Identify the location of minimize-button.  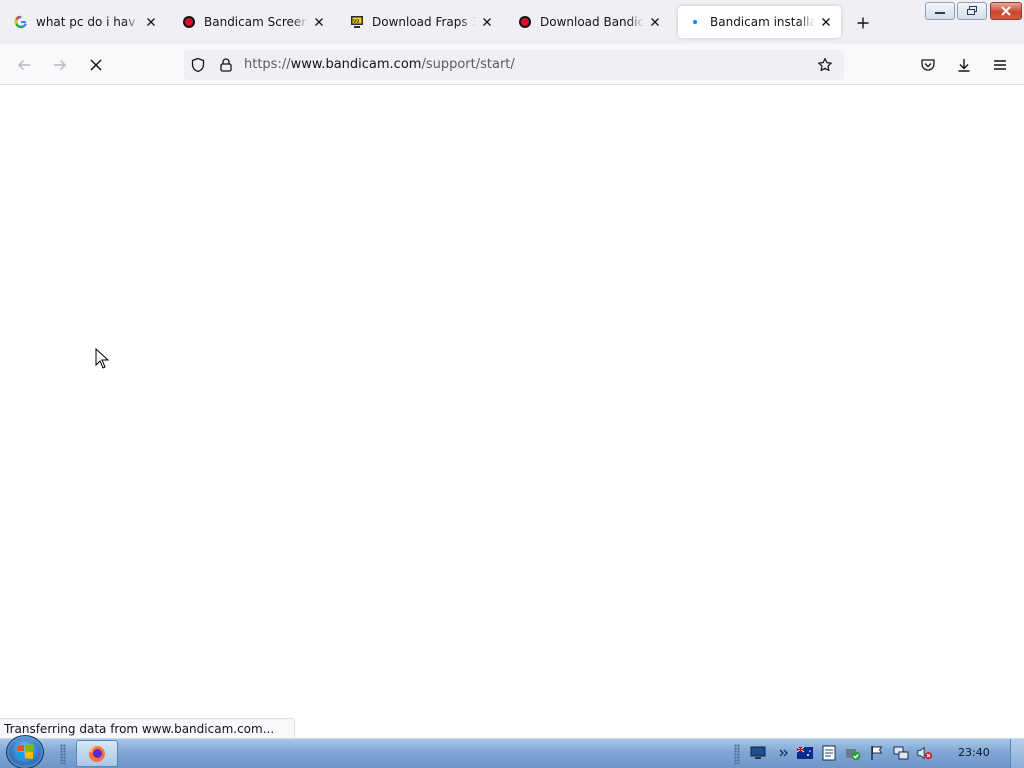
(940, 11).